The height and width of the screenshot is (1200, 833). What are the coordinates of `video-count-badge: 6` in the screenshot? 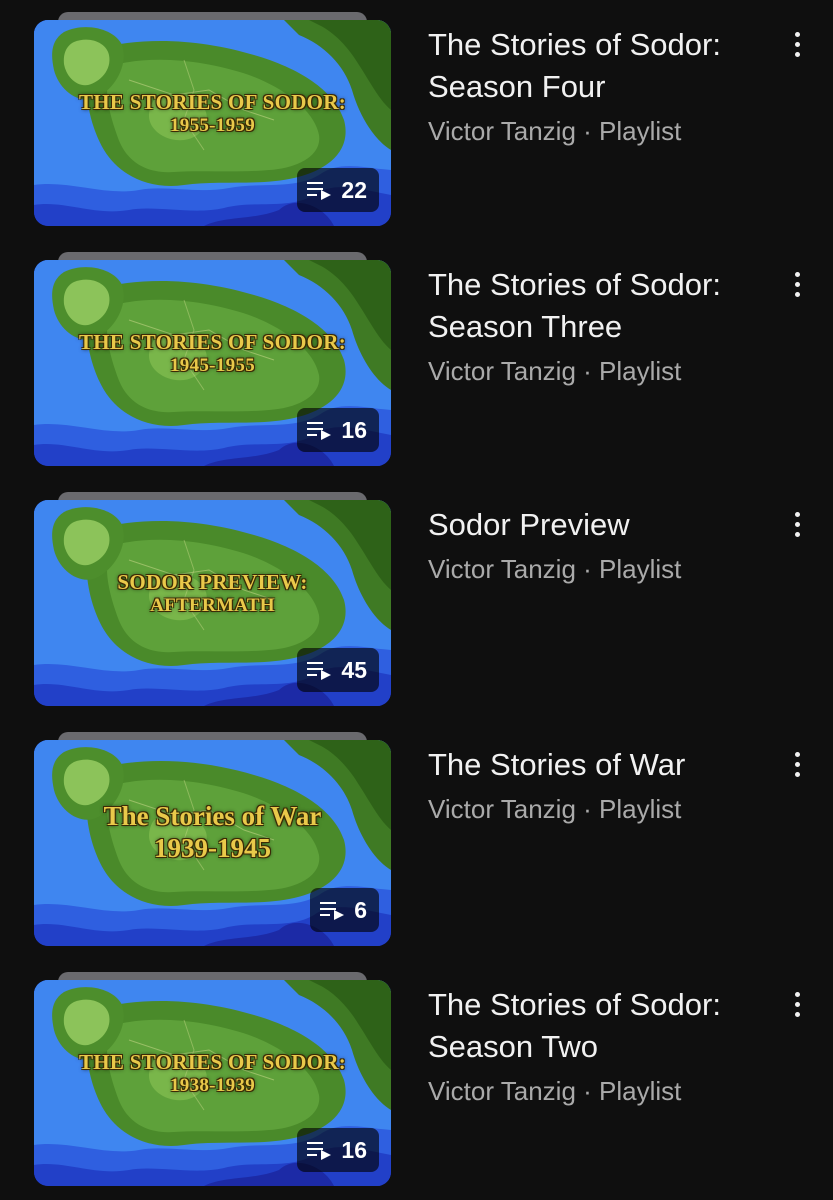 It's located at (344, 910).